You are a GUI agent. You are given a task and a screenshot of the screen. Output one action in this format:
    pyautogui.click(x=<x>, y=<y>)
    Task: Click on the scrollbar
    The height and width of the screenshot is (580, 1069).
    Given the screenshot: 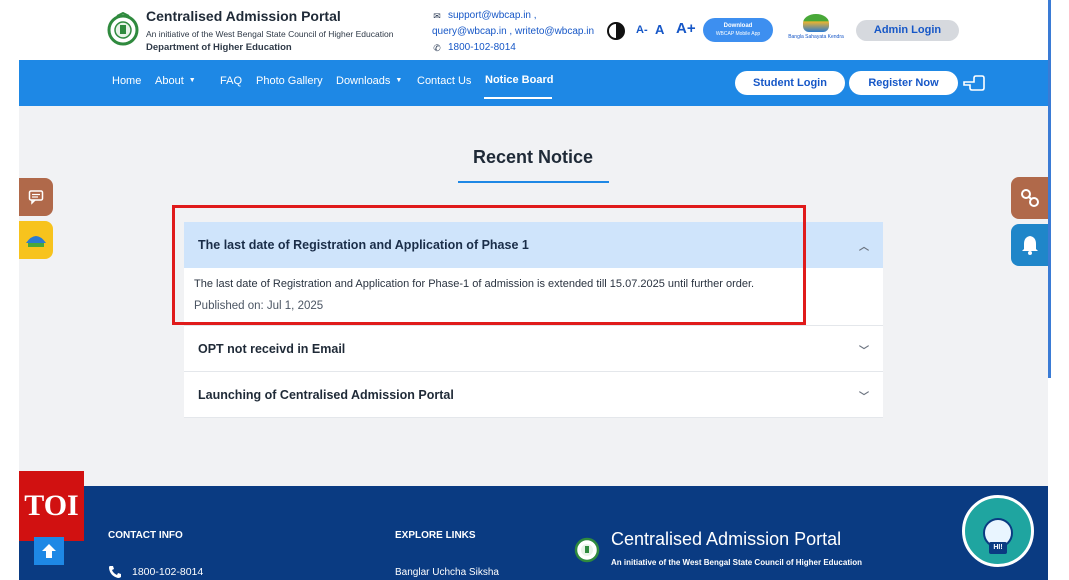 What is the action you would take?
    pyautogui.click(x=1049, y=189)
    